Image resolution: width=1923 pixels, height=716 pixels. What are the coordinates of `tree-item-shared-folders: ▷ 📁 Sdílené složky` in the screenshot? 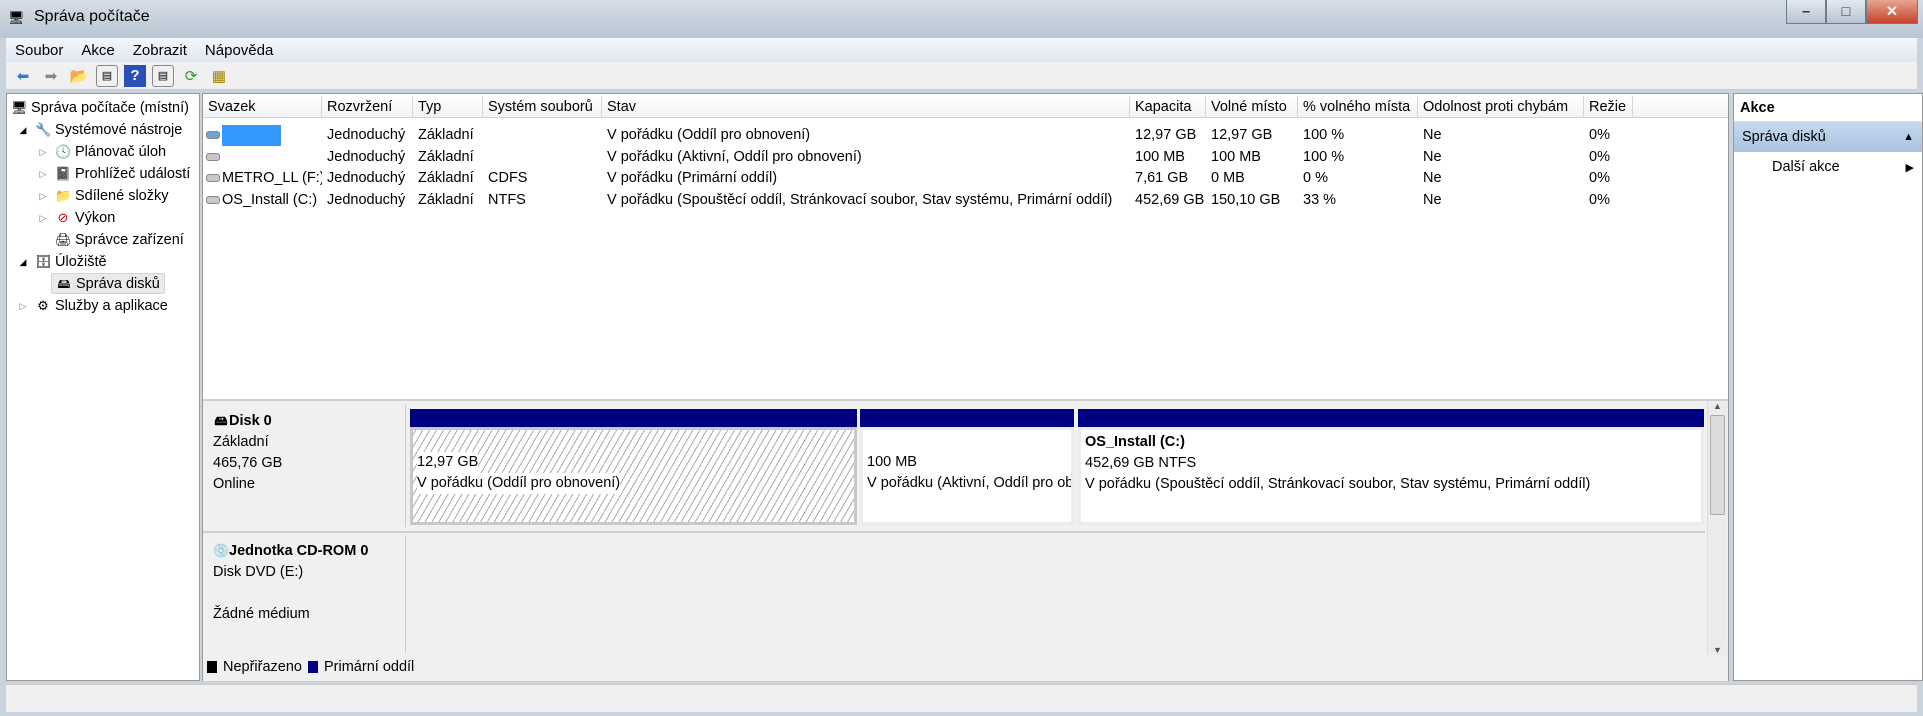 It's located at (102, 195).